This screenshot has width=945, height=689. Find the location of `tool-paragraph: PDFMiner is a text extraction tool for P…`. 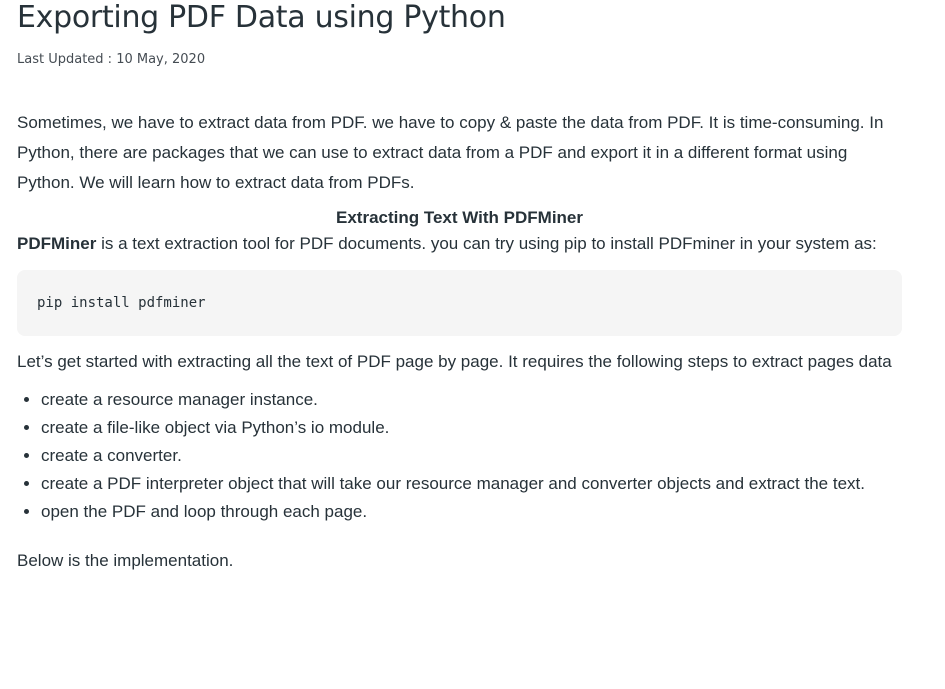

tool-paragraph: PDFMiner is a text extraction tool for P… is located at coordinates (459, 244).